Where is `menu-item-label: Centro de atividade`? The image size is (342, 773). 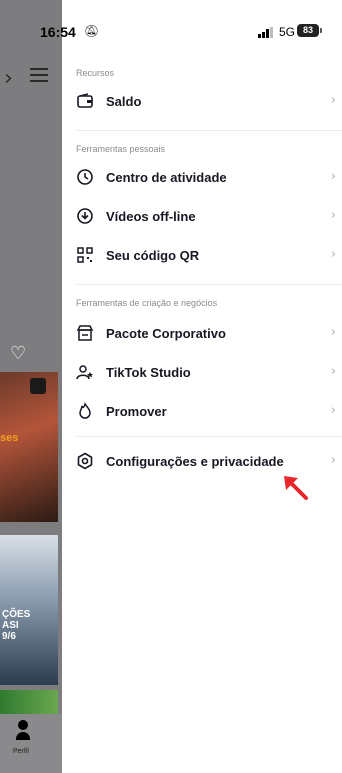 menu-item-label: Centro de atividade is located at coordinates (166, 177).